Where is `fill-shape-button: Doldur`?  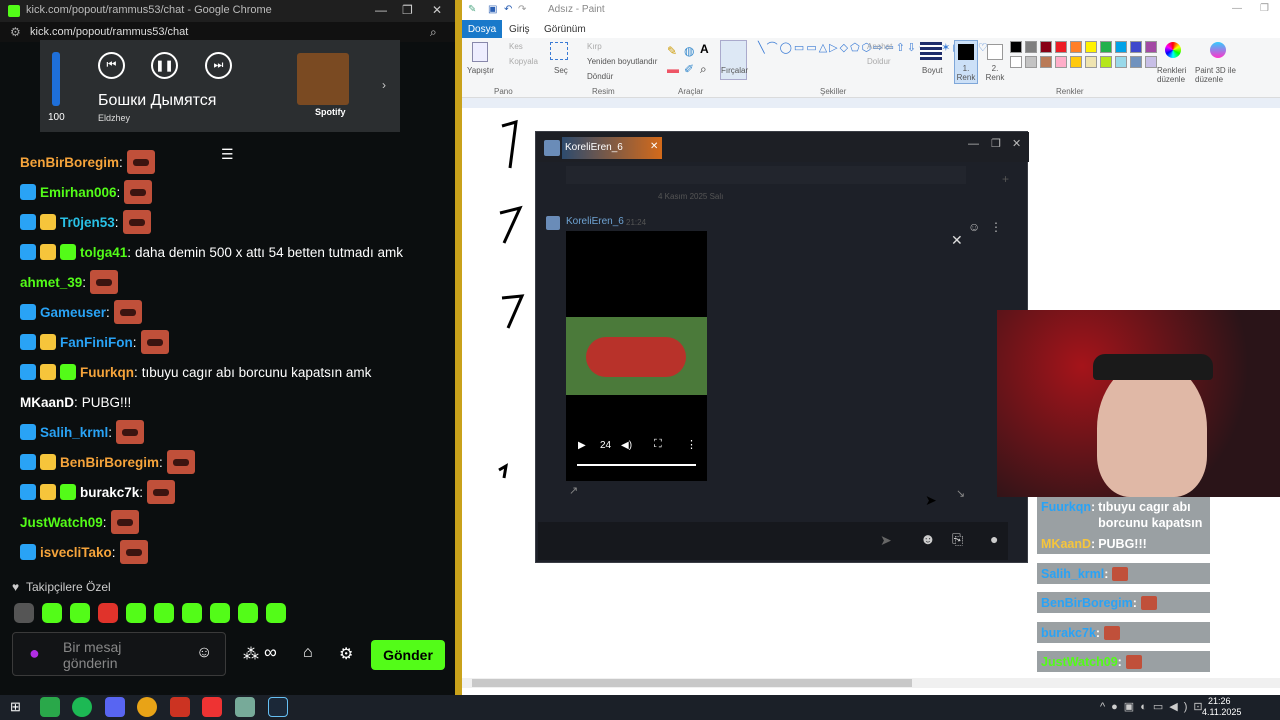 fill-shape-button: Doldur is located at coordinates (879, 61).